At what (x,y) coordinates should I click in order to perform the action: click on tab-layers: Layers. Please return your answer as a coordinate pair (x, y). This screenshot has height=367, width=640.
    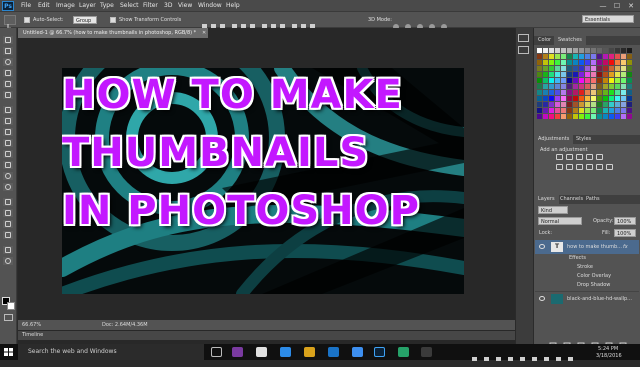
    Looking at the image, I should click on (546, 199).